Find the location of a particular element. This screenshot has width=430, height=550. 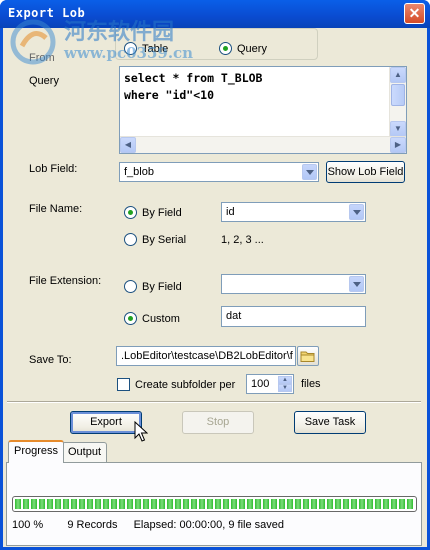

files-per-folder-spinner: 100 ▲ ▼ is located at coordinates (270, 384).